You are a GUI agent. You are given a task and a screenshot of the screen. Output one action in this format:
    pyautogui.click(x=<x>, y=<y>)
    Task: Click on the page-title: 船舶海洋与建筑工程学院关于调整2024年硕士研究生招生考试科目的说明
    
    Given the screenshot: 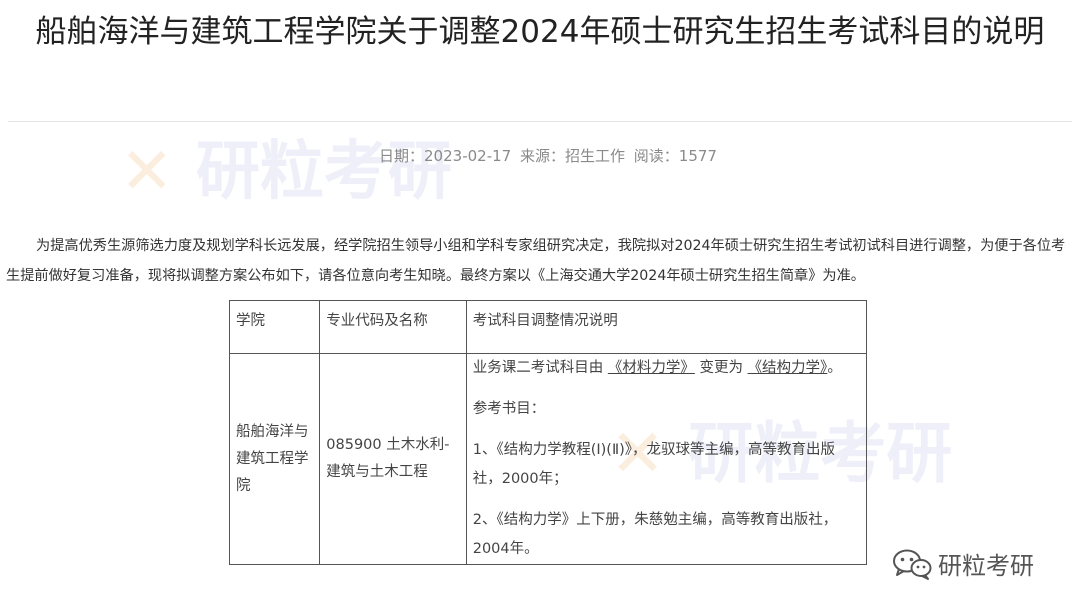 What is the action you would take?
    pyautogui.click(x=540, y=32)
    